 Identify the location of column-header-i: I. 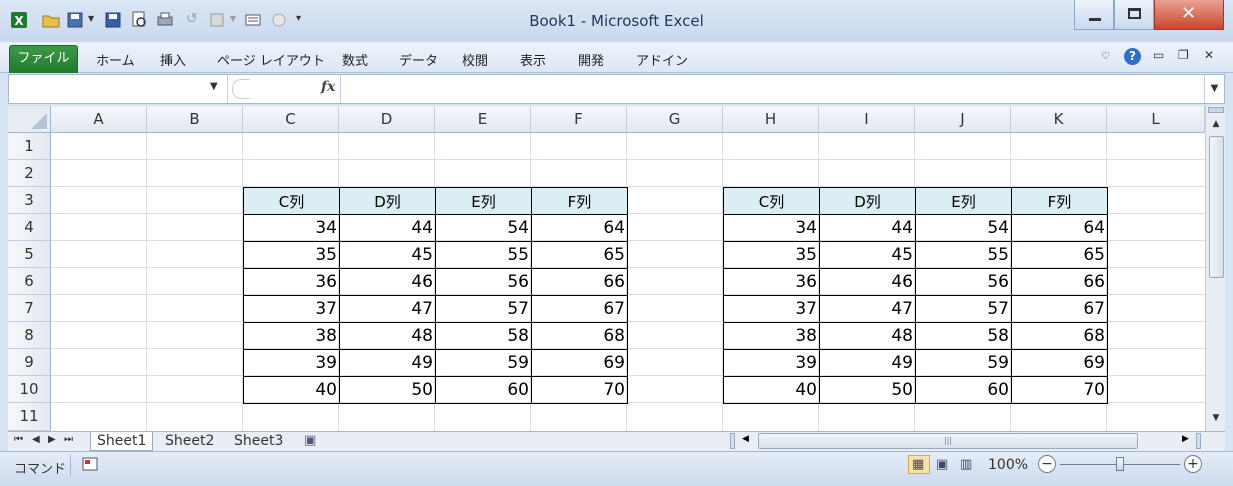
(867, 119).